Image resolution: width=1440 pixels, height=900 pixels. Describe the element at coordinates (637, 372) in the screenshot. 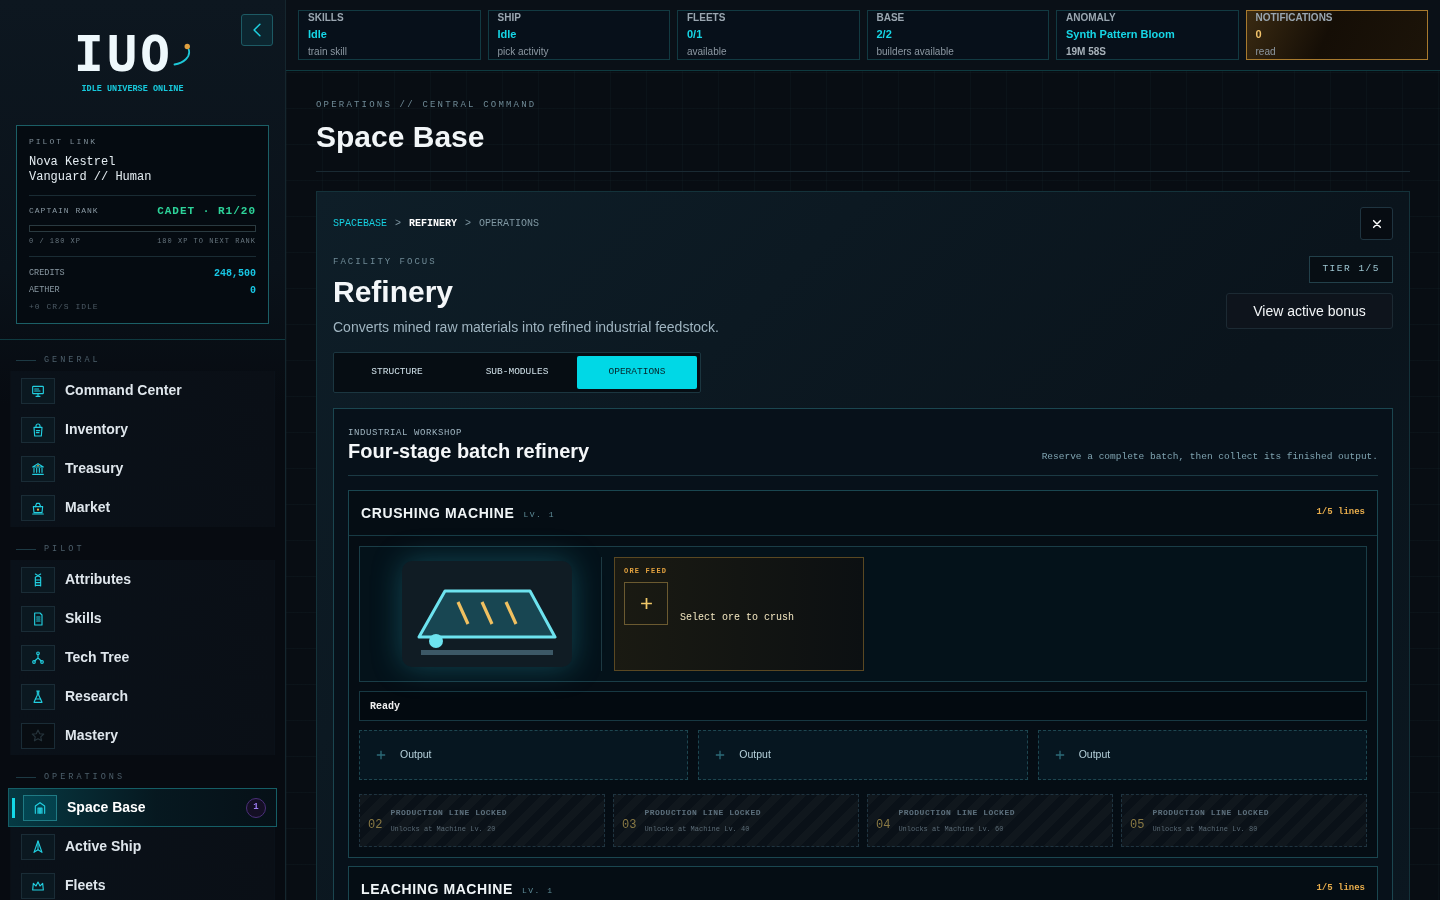

I see `tab: OPERATIONS` at that location.